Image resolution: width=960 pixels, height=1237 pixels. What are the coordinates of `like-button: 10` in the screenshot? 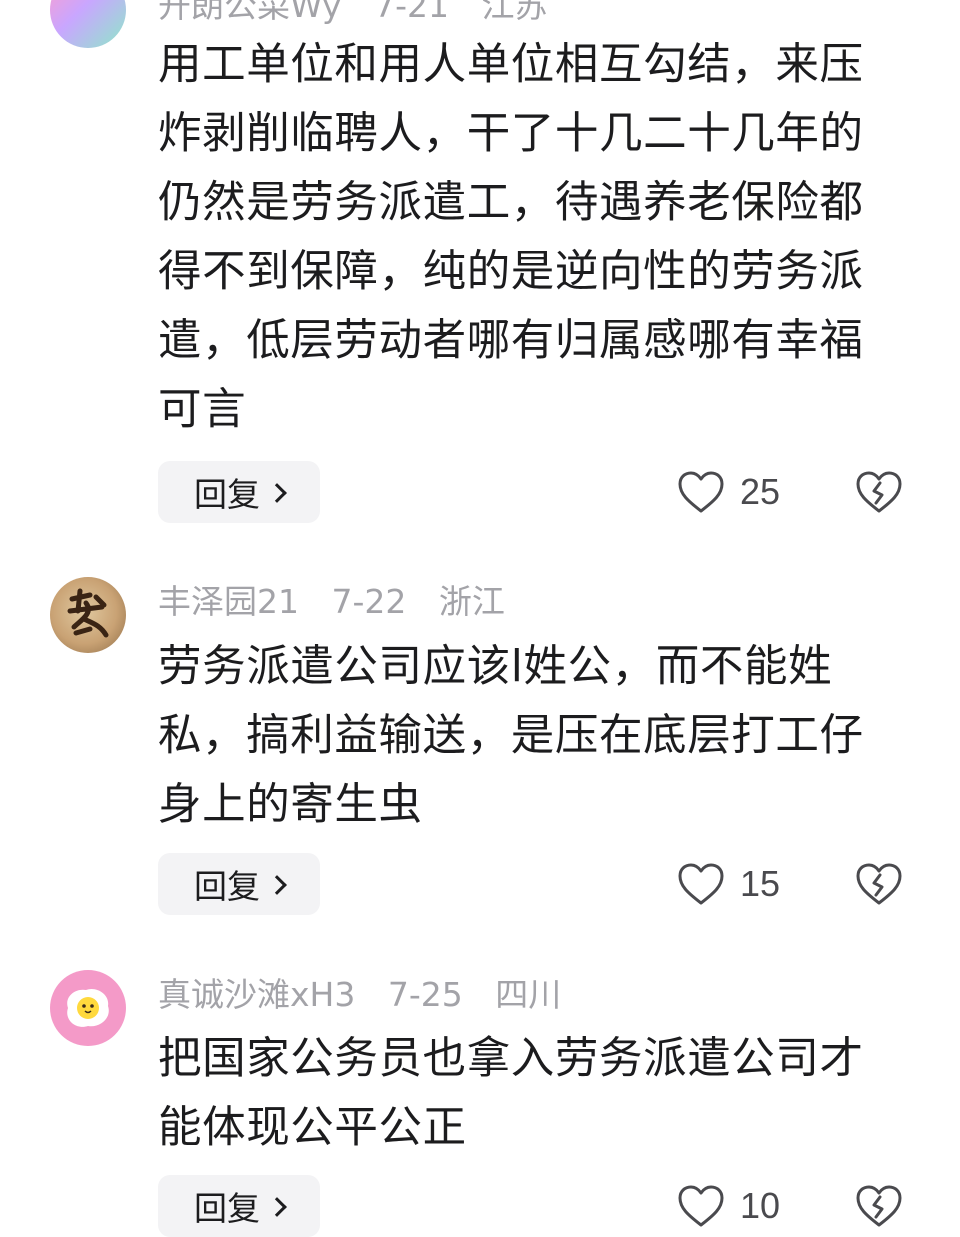 It's located at (728, 1206).